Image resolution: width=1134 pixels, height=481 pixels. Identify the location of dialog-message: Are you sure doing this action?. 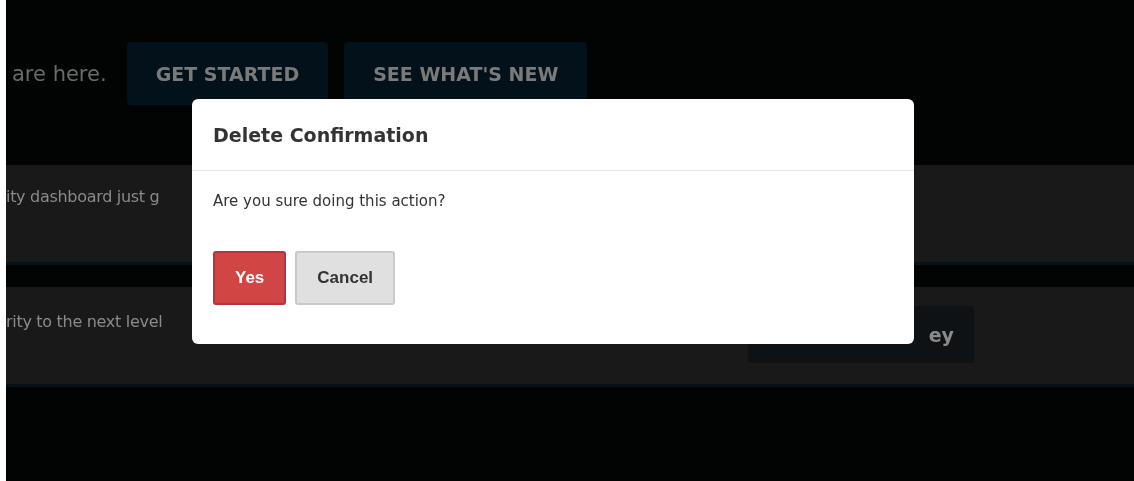
(329, 201).